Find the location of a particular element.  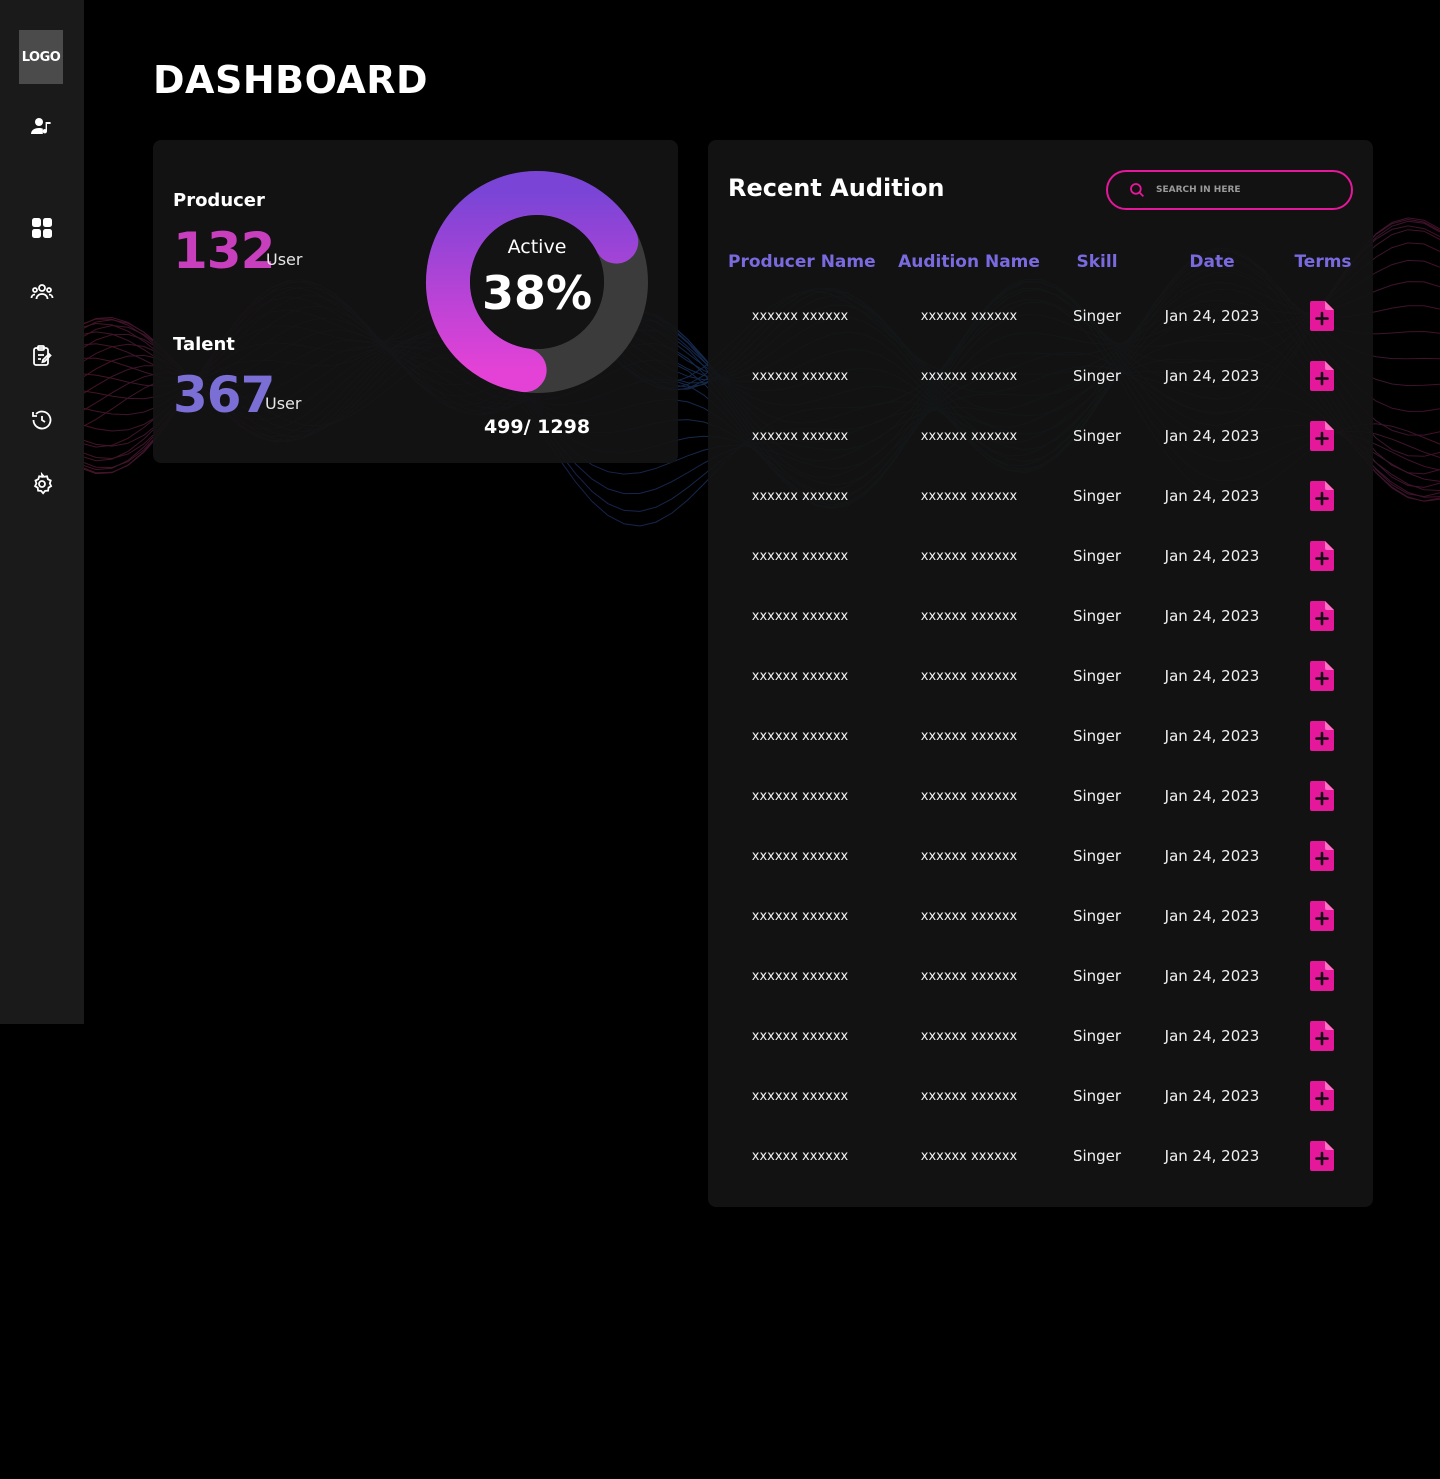

column-header-audition-name: Audition Name is located at coordinates (969, 262).